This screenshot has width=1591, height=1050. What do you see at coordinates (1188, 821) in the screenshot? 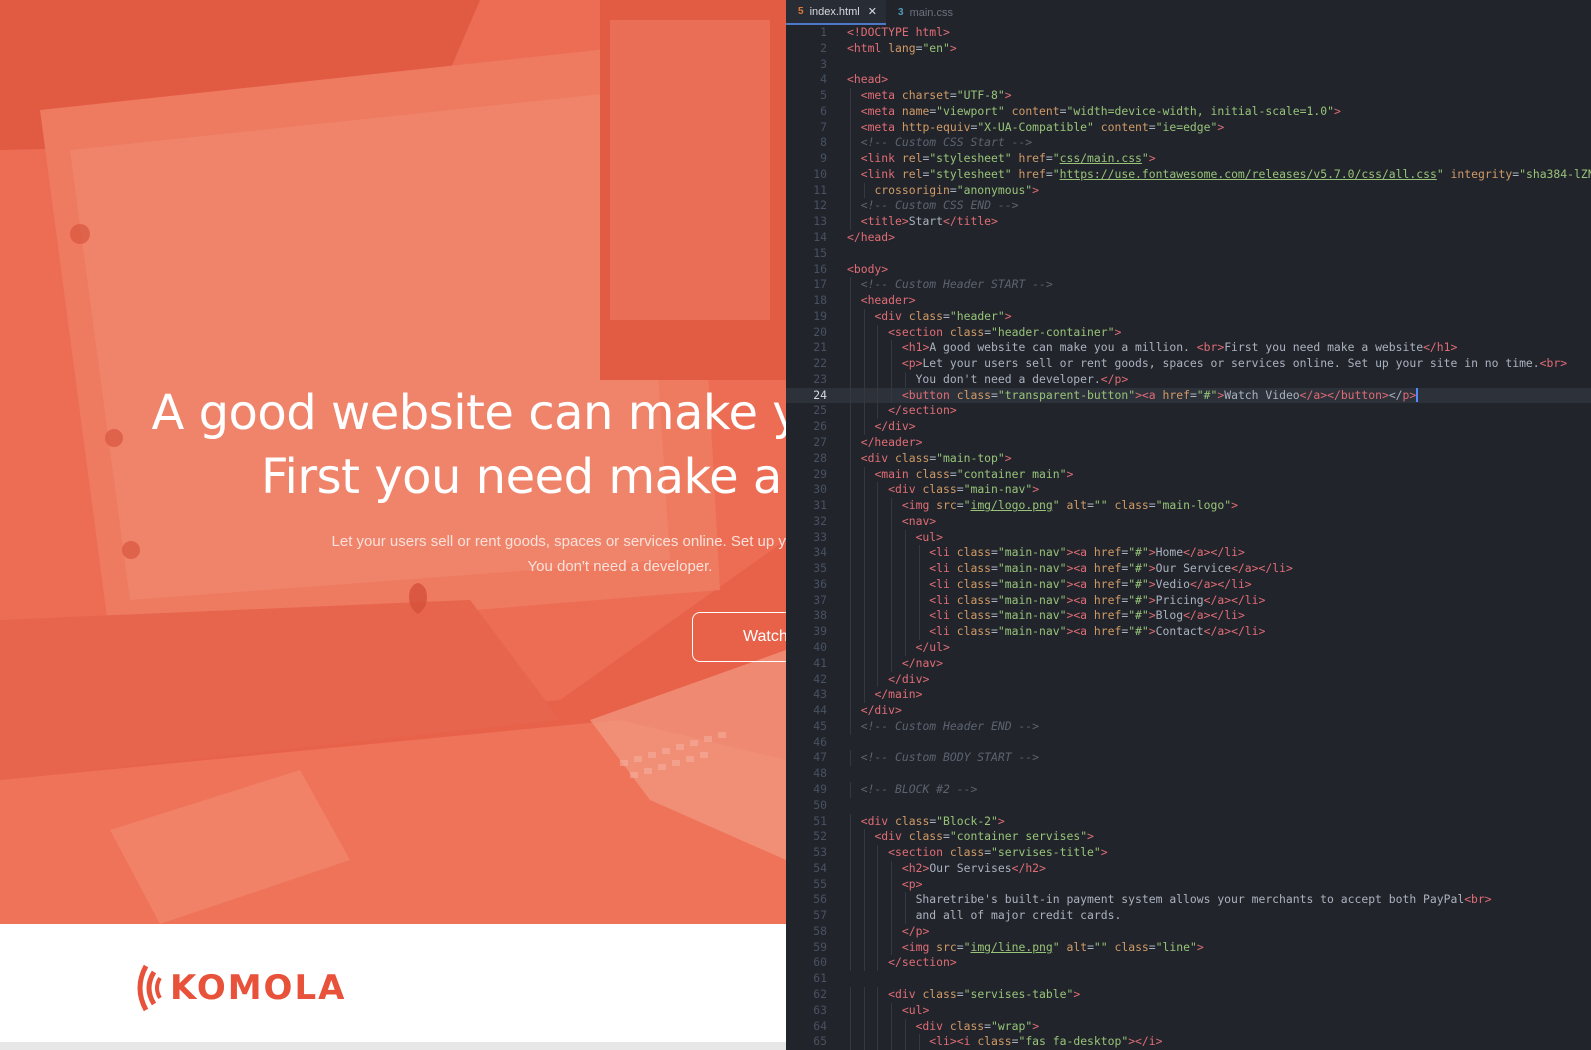
I see `code-line: 51 <div class="Block-2">` at bounding box center [1188, 821].